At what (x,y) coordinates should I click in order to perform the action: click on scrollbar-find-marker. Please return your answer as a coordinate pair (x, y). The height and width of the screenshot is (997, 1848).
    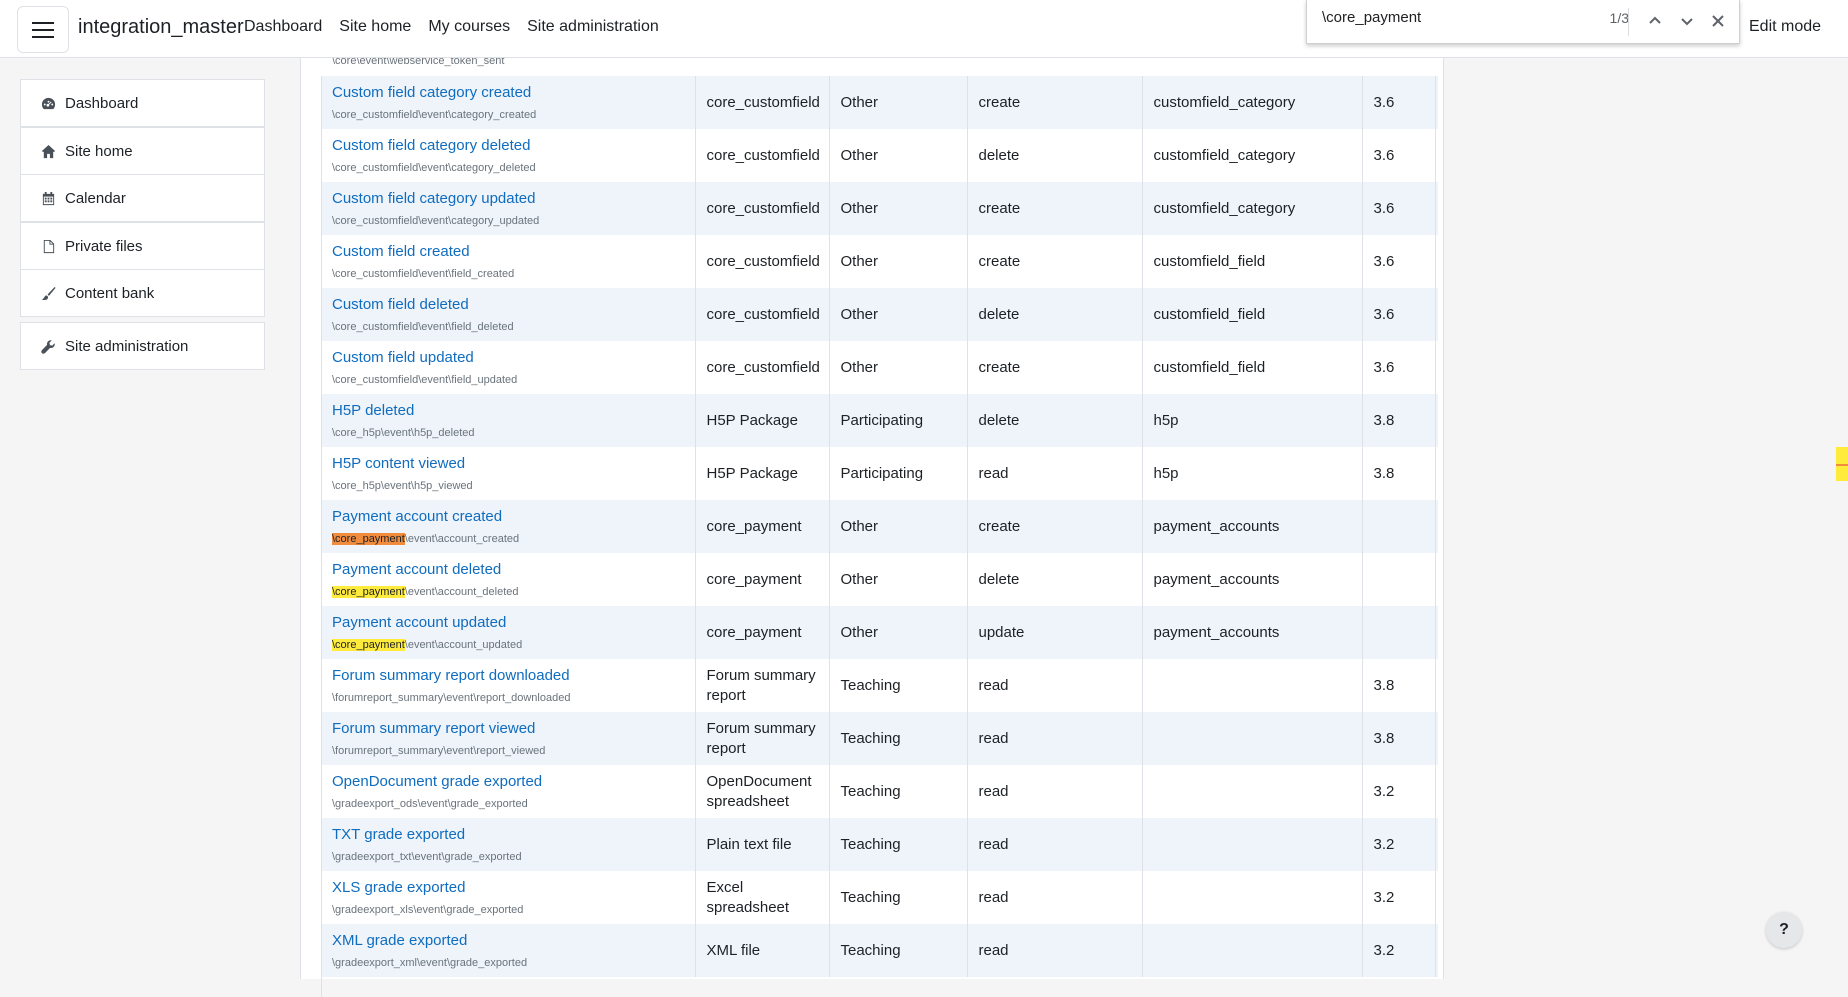
    Looking at the image, I should click on (1842, 471).